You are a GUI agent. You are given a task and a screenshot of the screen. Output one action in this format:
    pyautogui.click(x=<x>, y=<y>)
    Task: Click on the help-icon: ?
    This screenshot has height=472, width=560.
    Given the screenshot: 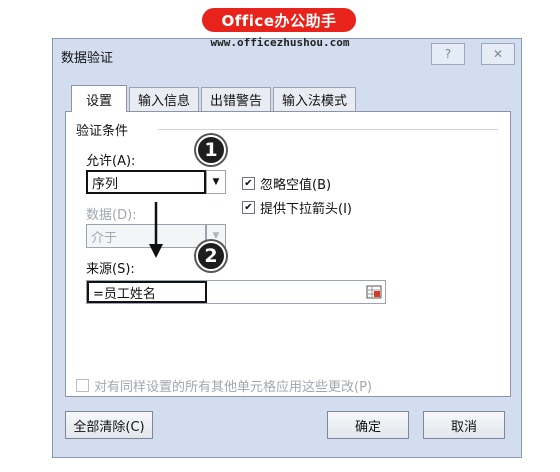 What is the action you would take?
    pyautogui.click(x=448, y=54)
    